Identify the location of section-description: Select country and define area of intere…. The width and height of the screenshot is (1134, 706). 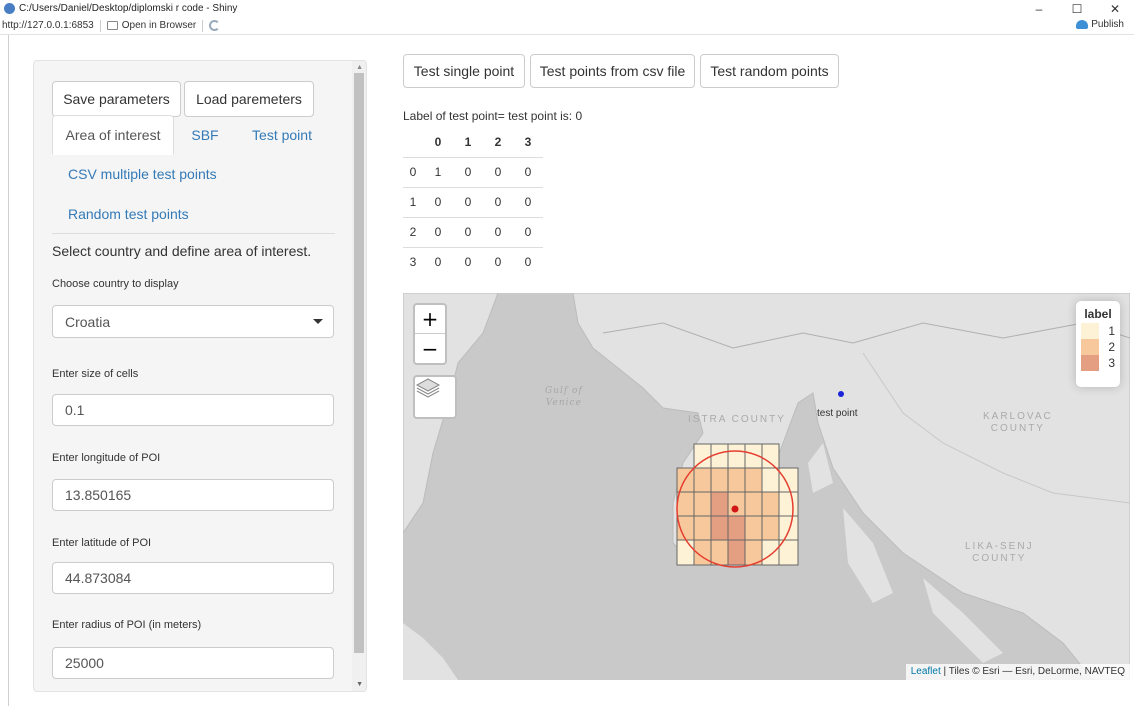
(182, 251).